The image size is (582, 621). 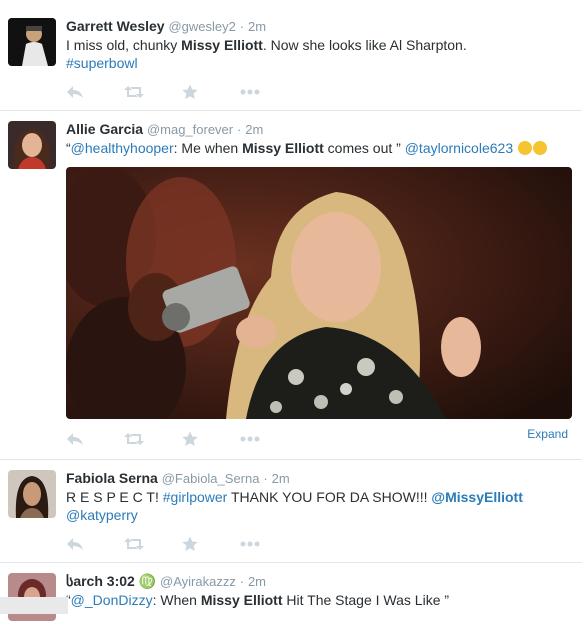 What do you see at coordinates (190, 129) in the screenshot?
I see `author-handle: @mag_forever` at bounding box center [190, 129].